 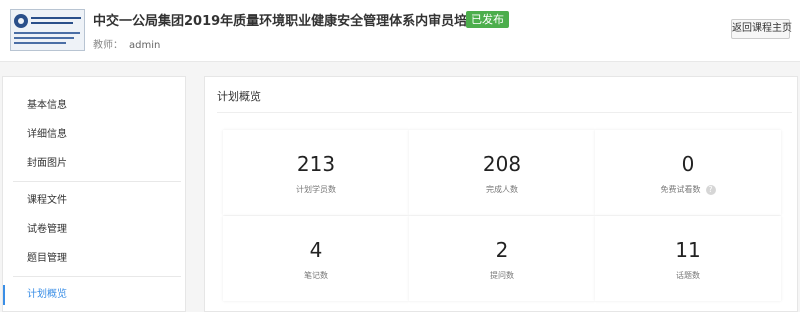 What do you see at coordinates (94, 135) in the screenshot?
I see `sidebar-item-detailed-info: 详细信息` at bounding box center [94, 135].